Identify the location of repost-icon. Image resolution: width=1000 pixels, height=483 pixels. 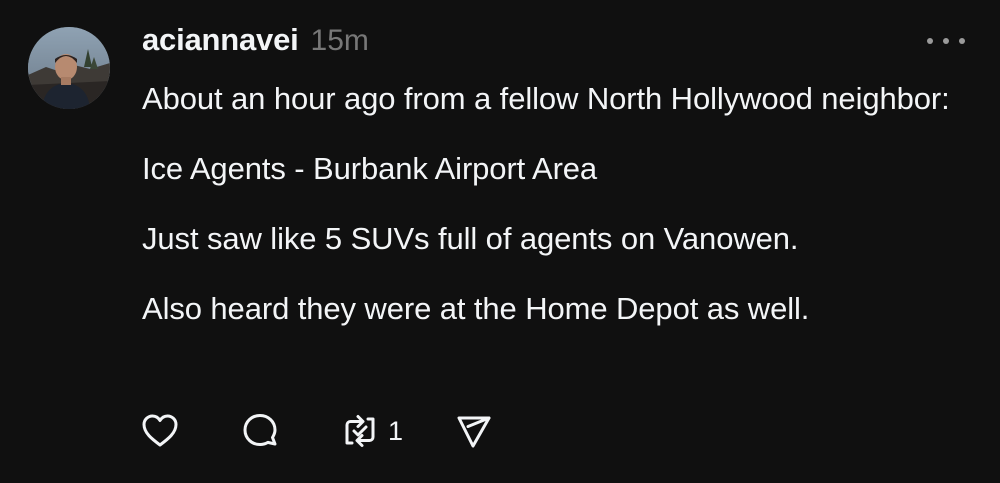
(360, 431).